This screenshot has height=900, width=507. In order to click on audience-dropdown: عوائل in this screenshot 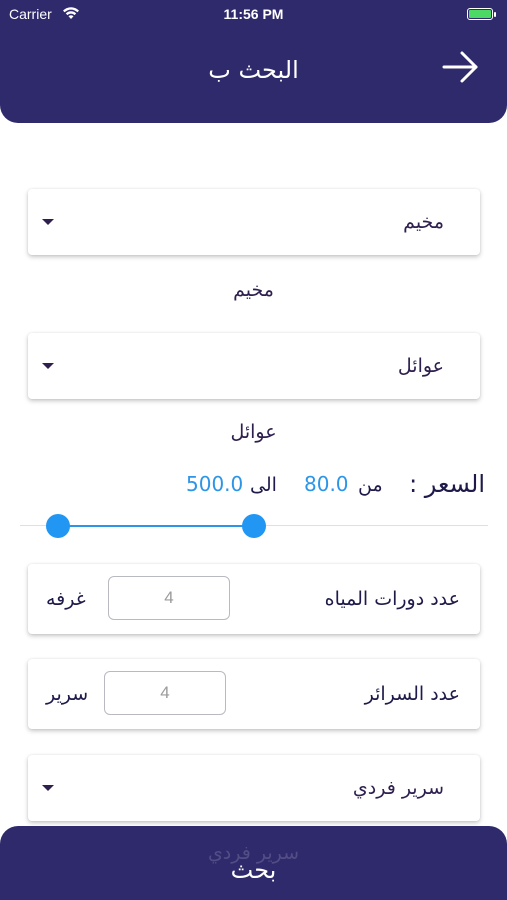, I will do `click(254, 366)`.